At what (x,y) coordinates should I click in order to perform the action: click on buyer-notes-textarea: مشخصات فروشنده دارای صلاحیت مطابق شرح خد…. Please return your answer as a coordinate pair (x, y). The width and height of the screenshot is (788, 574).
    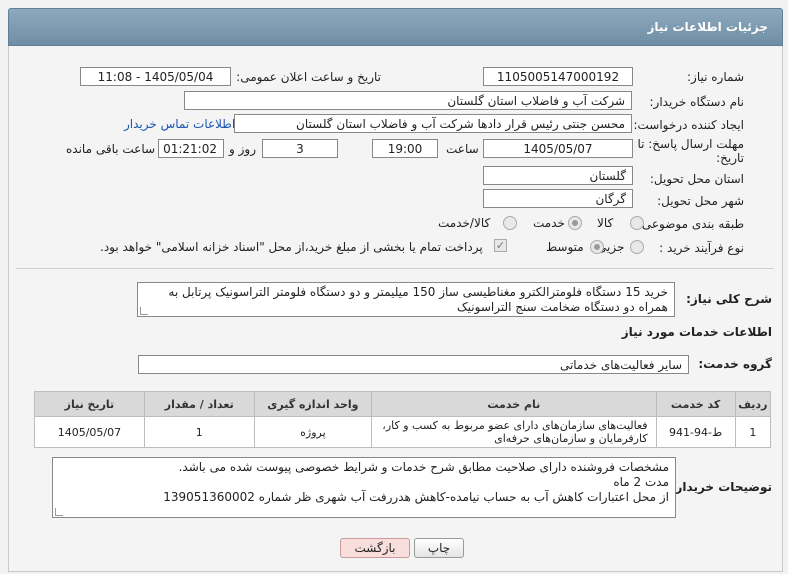
    Looking at the image, I should click on (364, 487).